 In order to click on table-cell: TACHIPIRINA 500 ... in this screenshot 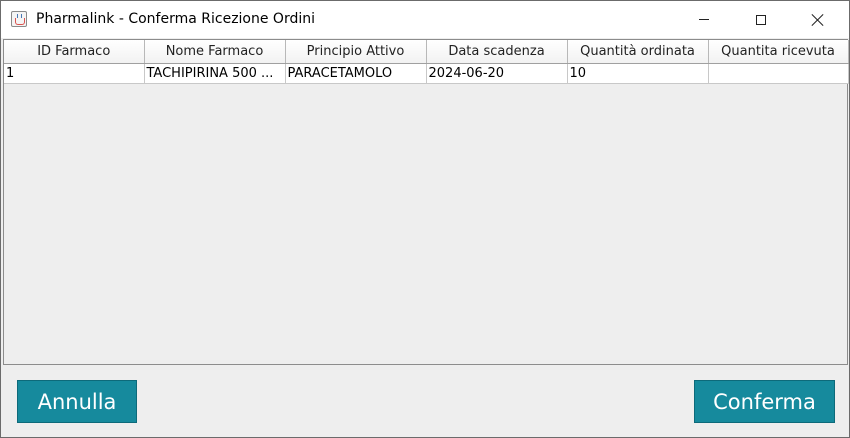, I will do `click(215, 73)`.